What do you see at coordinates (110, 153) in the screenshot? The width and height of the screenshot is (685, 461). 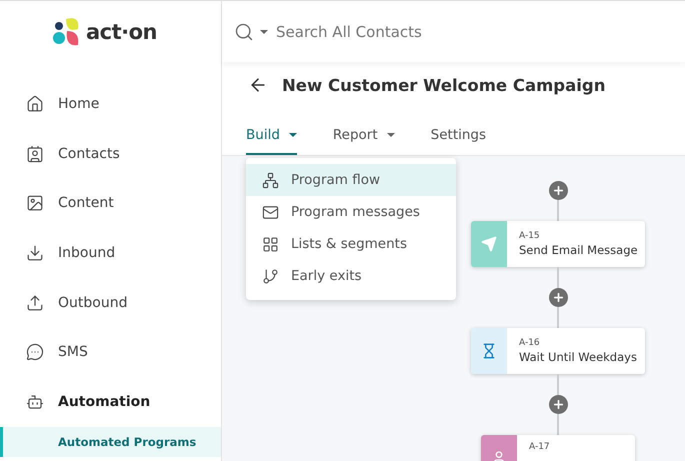 I see `nav-item: Contacts` at bounding box center [110, 153].